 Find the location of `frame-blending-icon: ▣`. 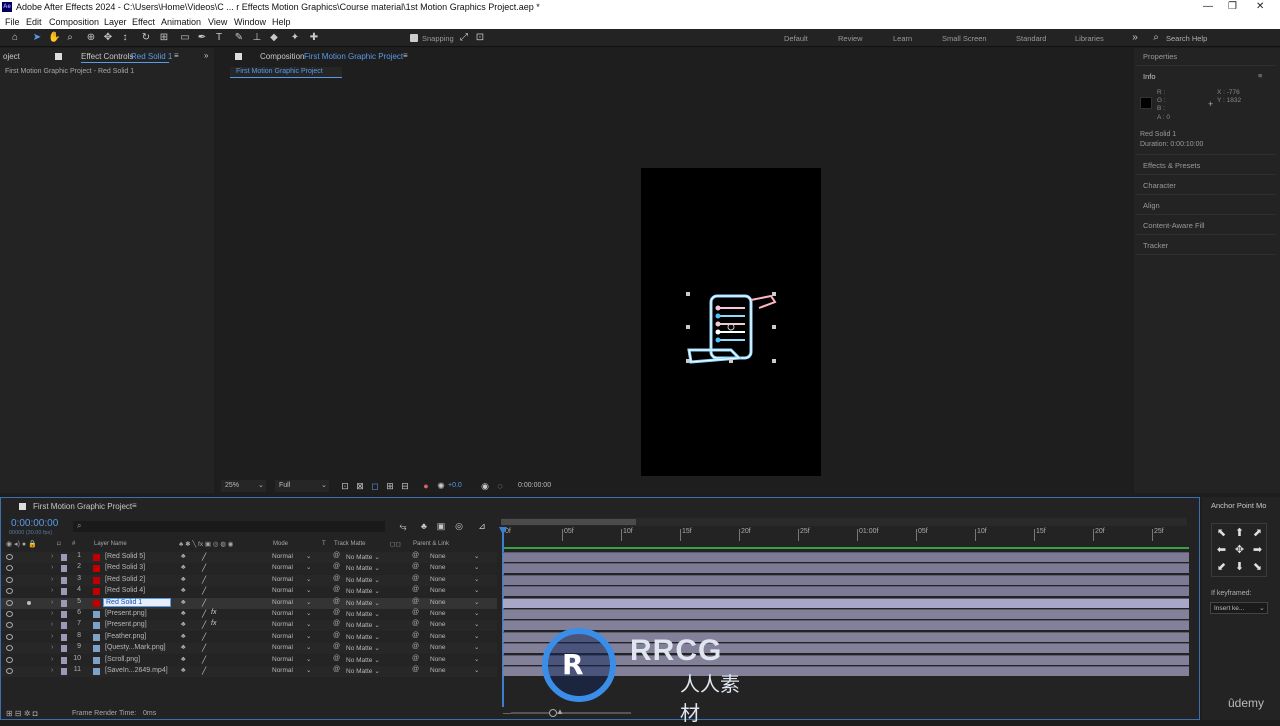

frame-blending-icon: ▣ is located at coordinates (441, 526).